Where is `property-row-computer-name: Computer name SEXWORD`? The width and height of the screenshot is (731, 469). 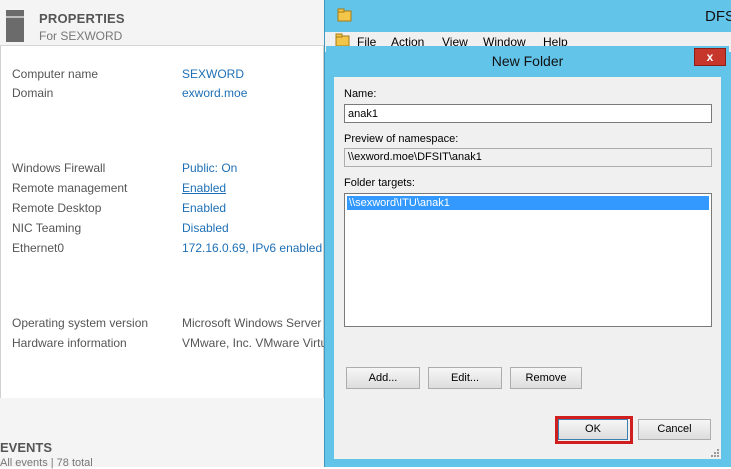 property-row-computer-name: Computer name SEXWORD is located at coordinates (168, 75).